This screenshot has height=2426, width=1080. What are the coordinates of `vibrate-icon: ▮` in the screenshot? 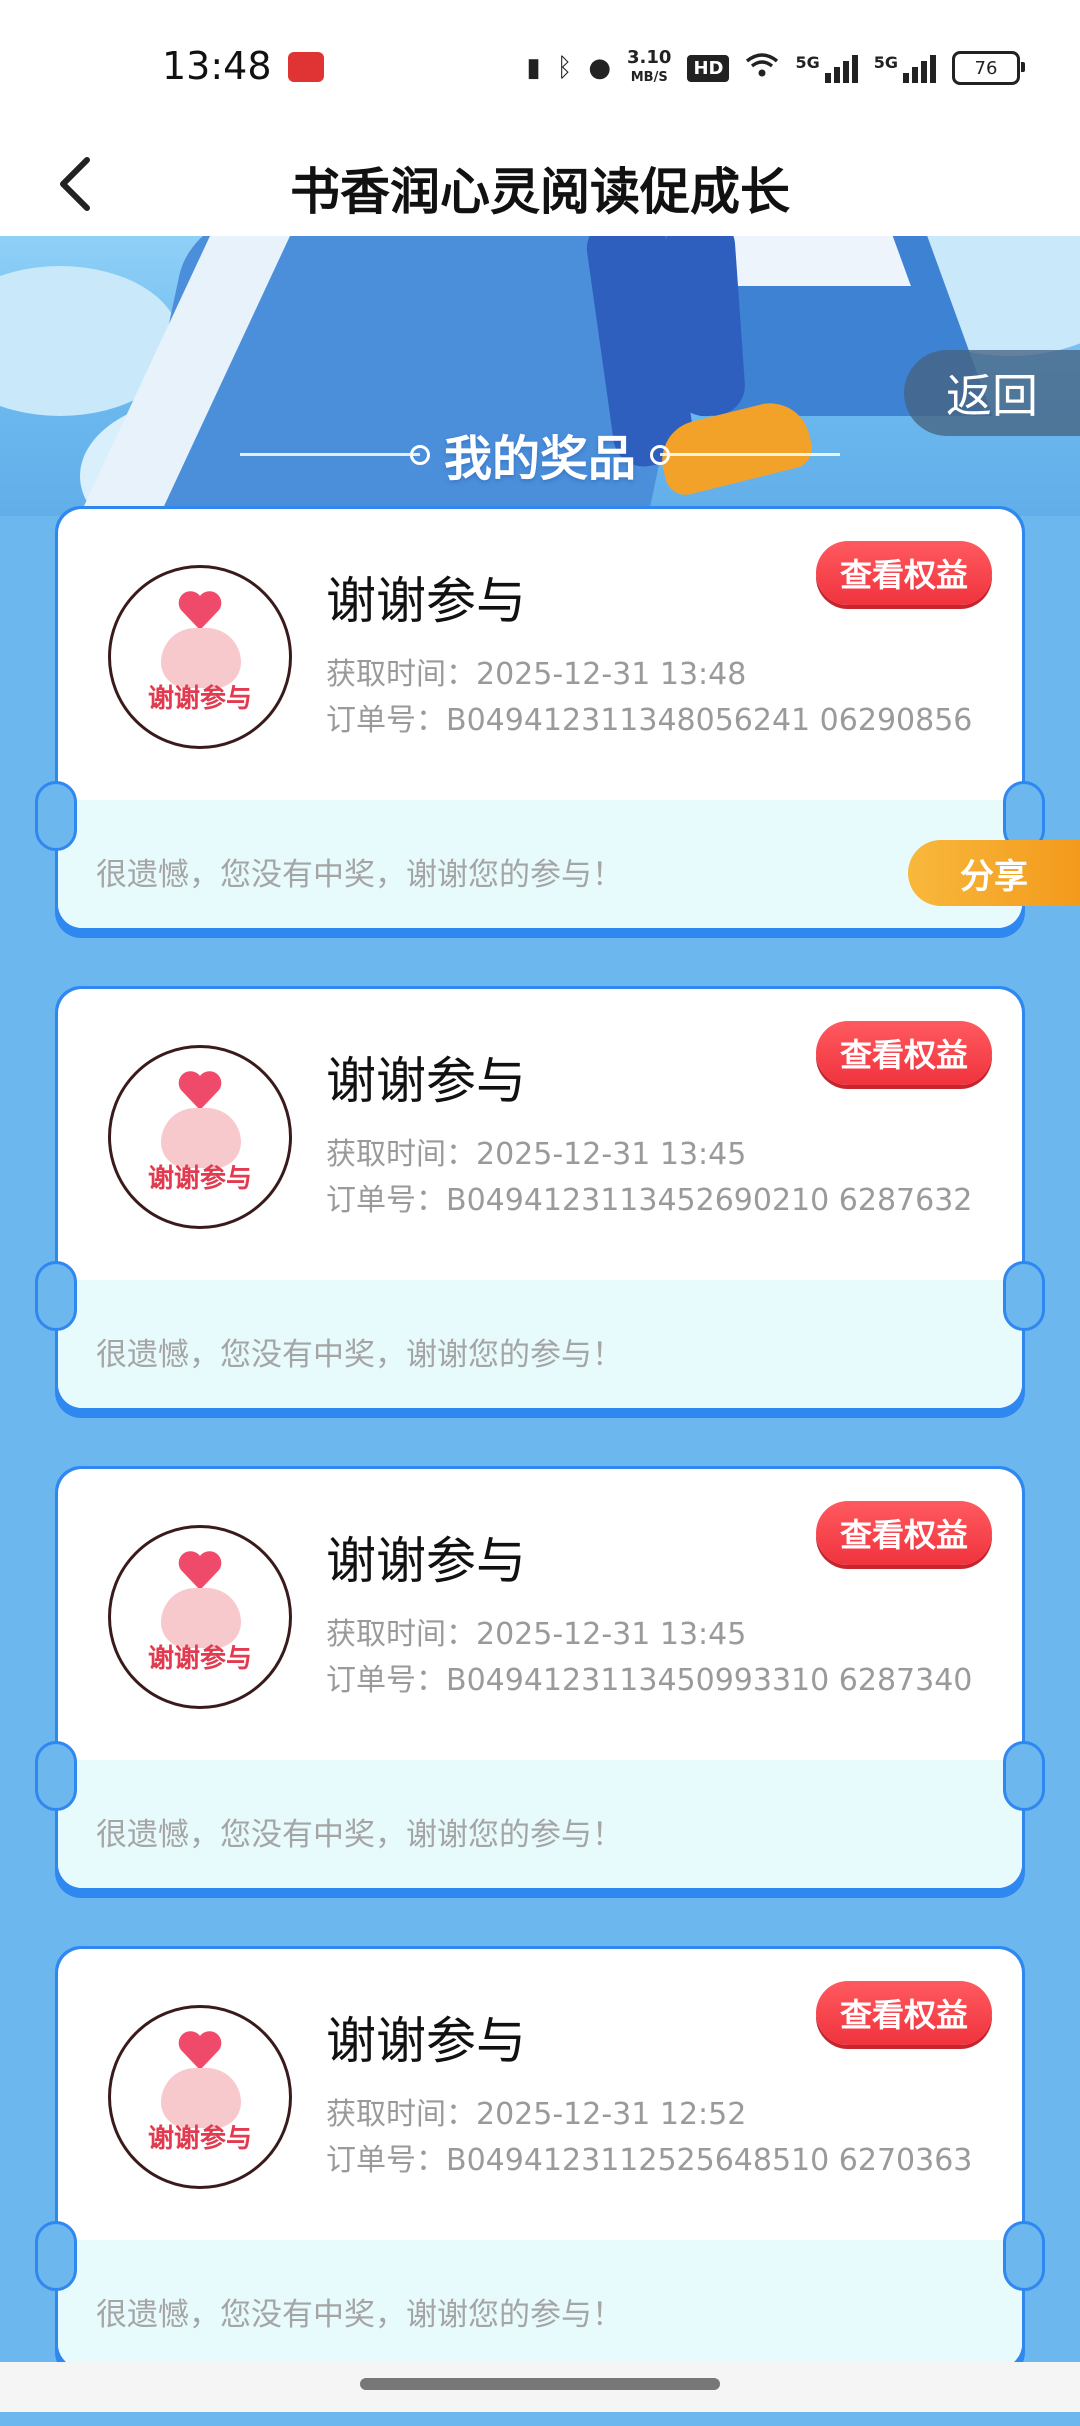 It's located at (533, 68).